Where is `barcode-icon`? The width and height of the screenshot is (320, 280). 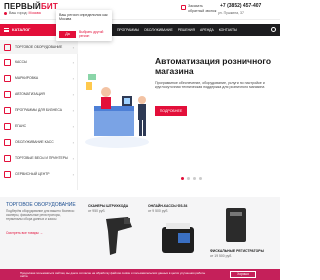
barcode-icon is located at coordinates (7, 78).